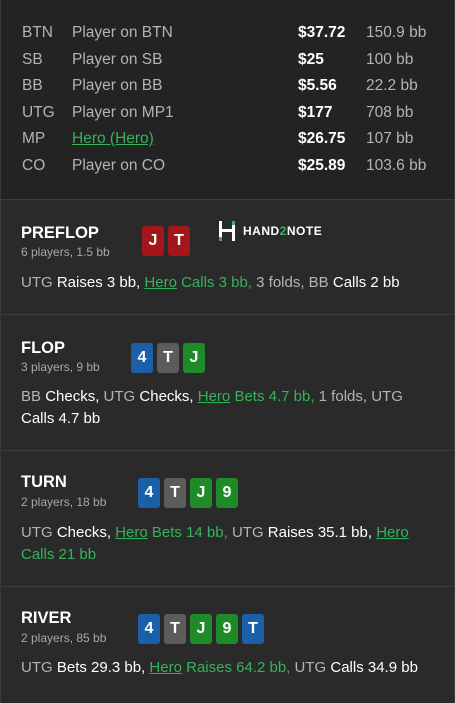 Image resolution: width=455 pixels, height=703 pixels. What do you see at coordinates (322, 32) in the screenshot?
I see `player-stack: $37.72` at bounding box center [322, 32].